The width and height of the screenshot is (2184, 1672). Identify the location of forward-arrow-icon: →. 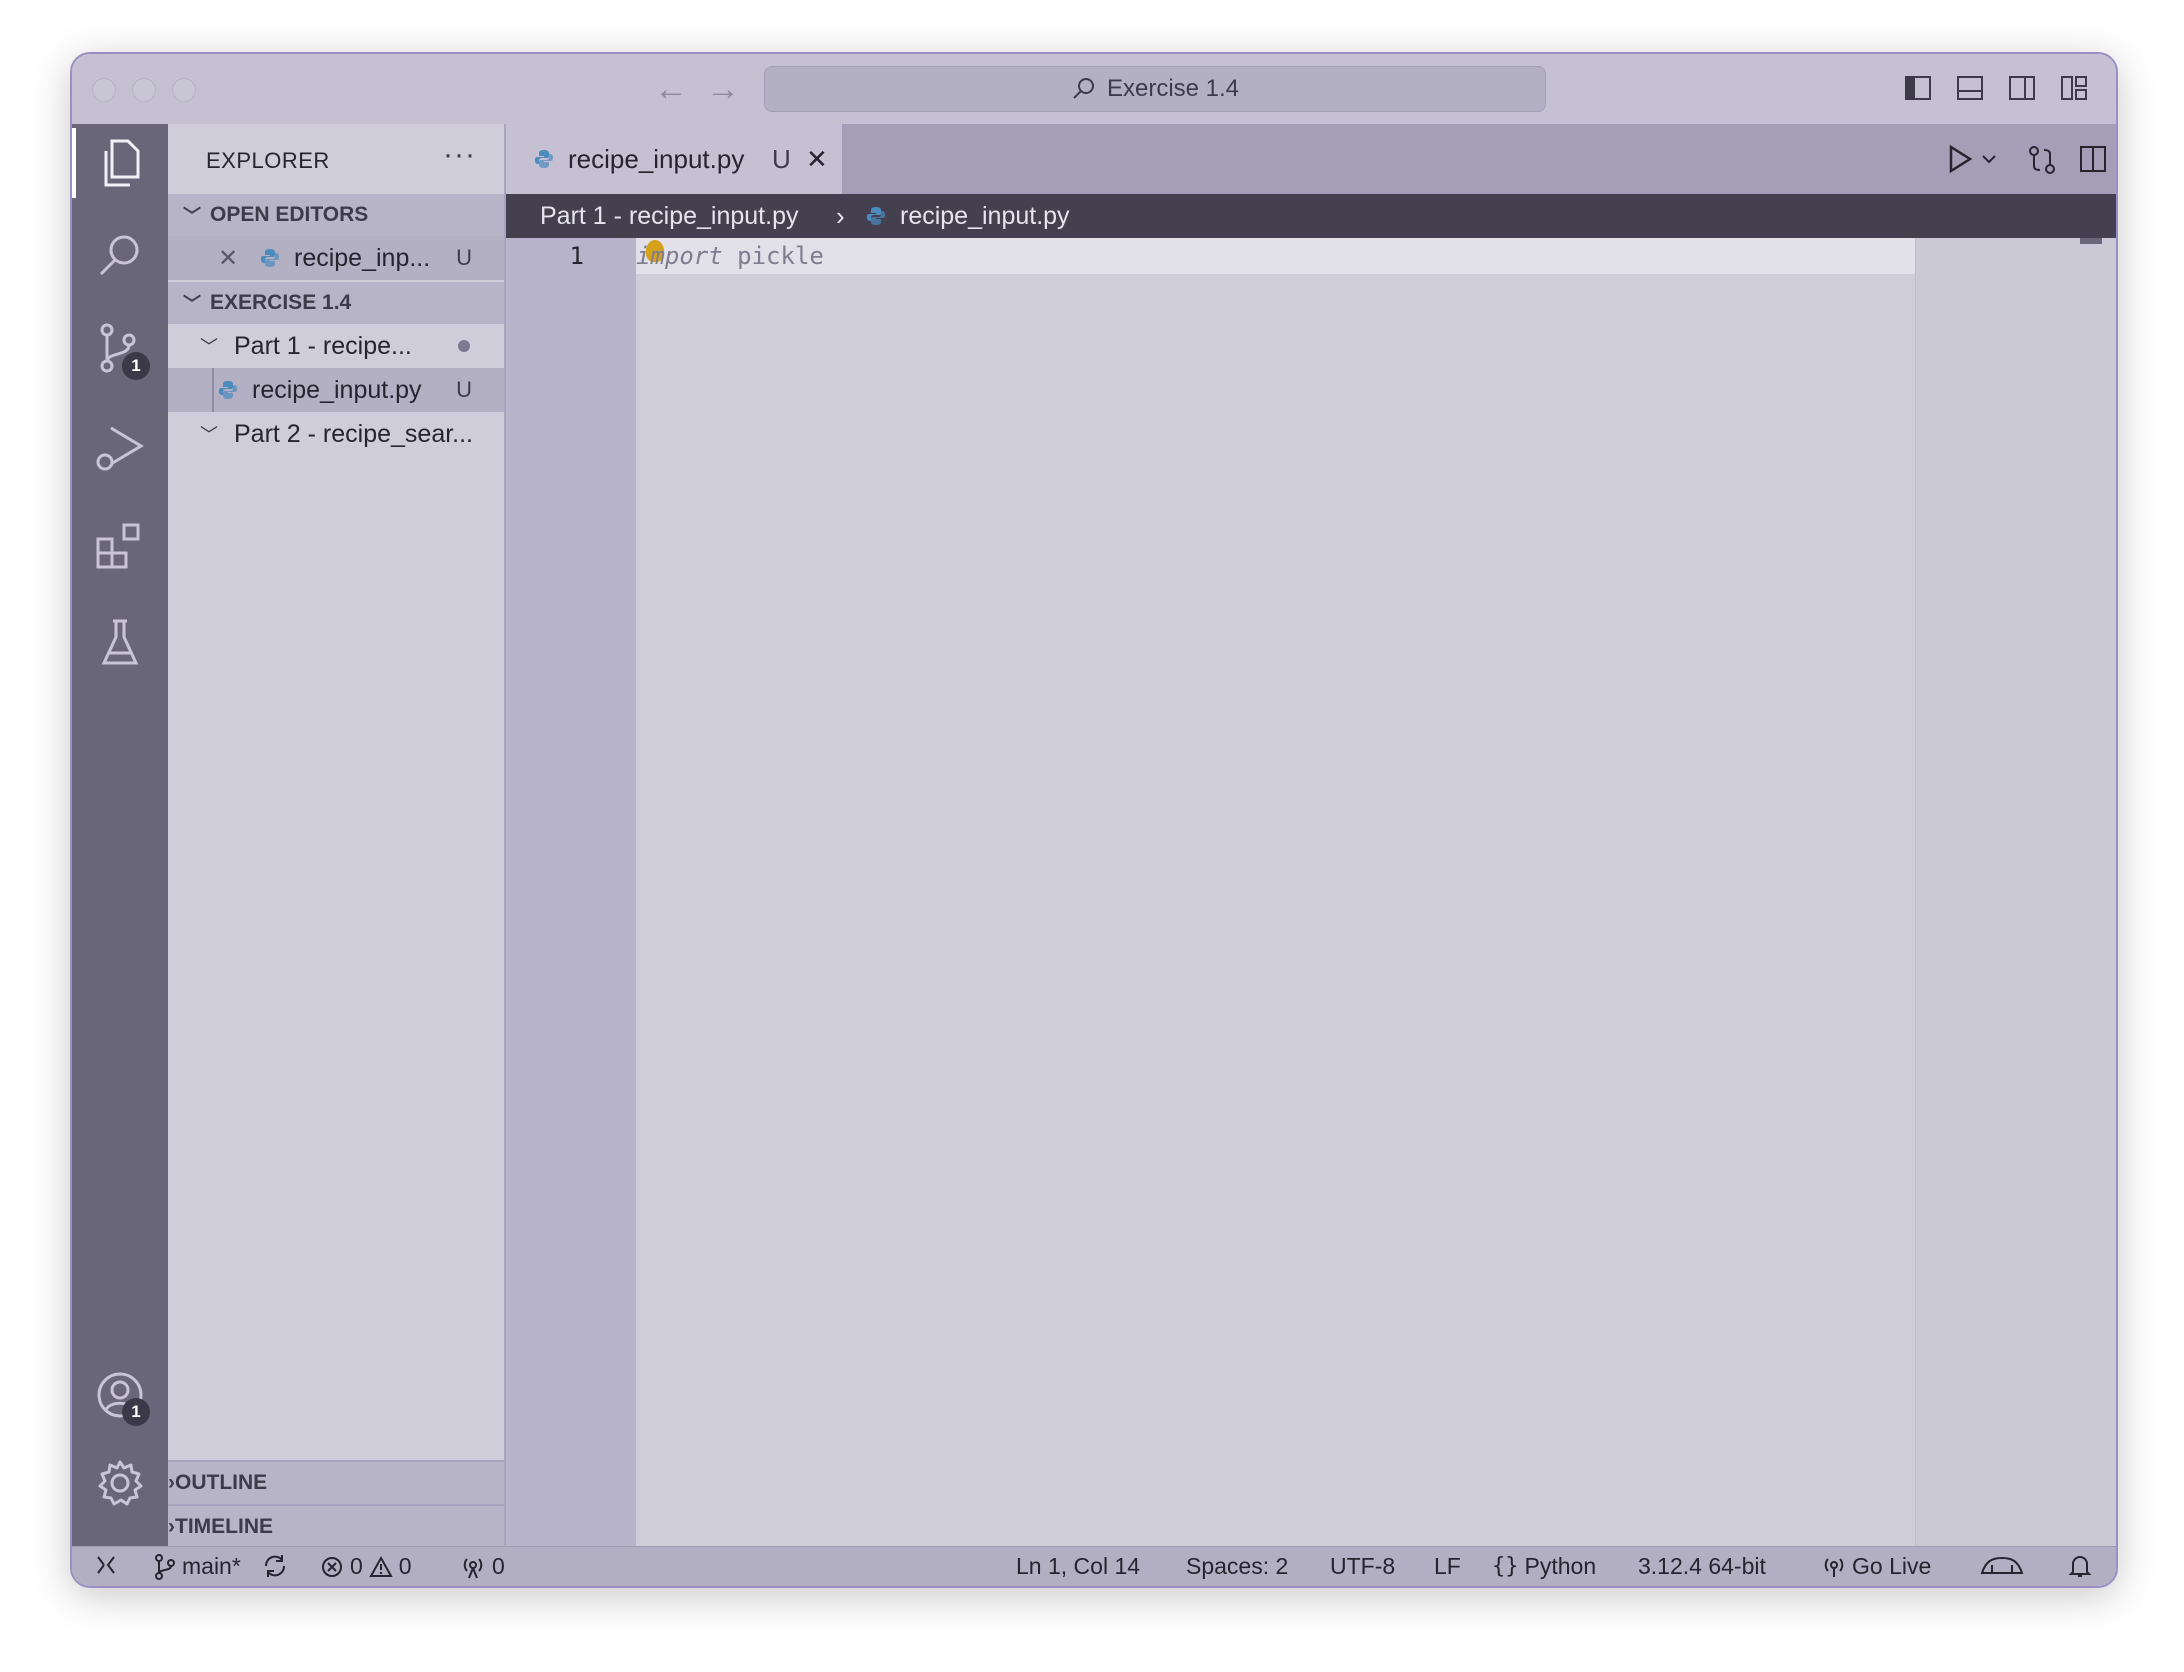
(723, 89).